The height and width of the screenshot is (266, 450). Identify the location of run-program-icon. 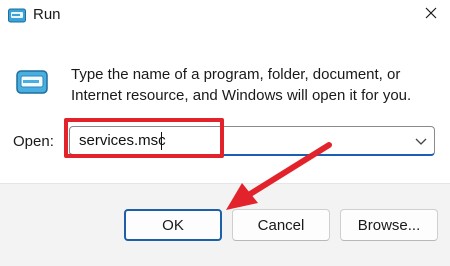
(32, 82).